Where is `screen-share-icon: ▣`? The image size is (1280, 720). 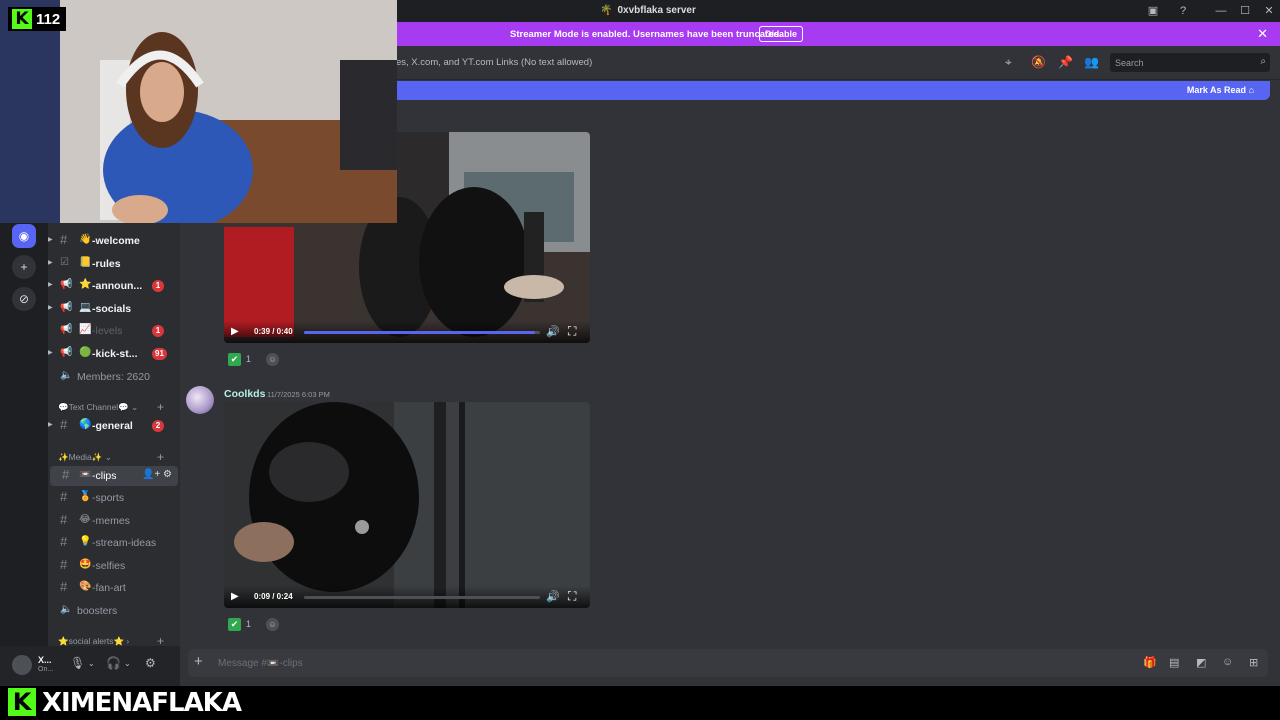 screen-share-icon: ▣ is located at coordinates (1153, 11).